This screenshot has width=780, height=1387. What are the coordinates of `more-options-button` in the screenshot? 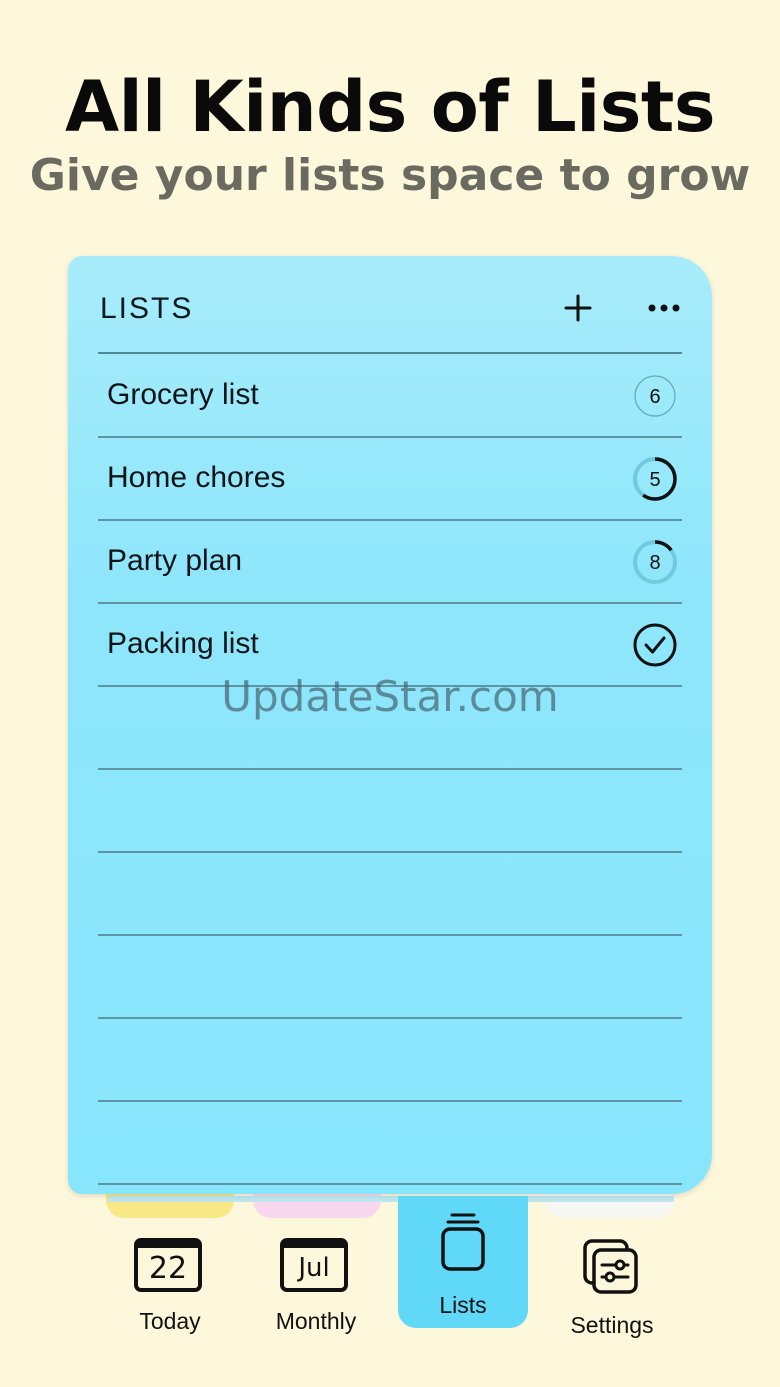 It's located at (664, 308).